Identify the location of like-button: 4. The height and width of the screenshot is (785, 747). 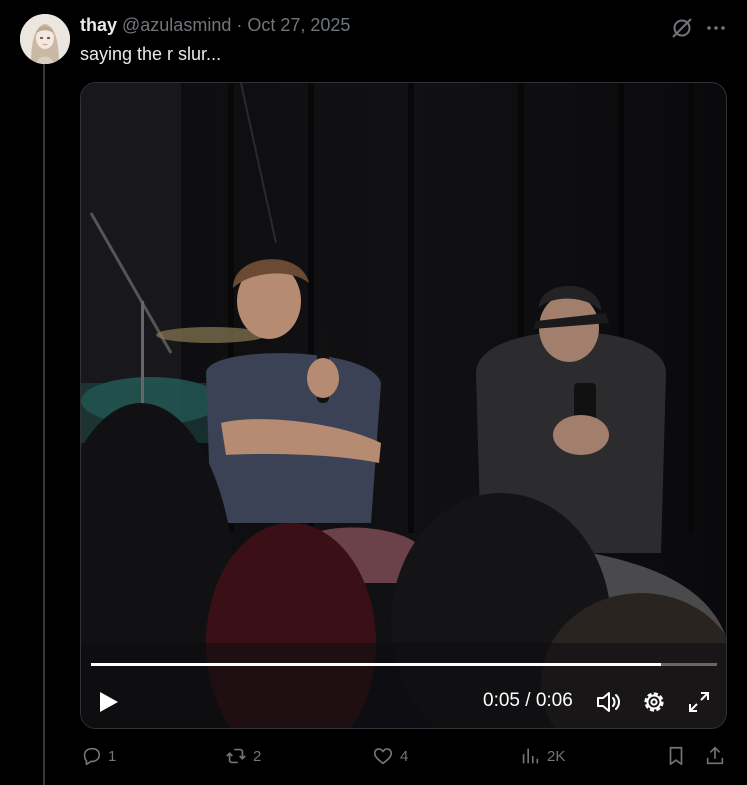
(390, 756).